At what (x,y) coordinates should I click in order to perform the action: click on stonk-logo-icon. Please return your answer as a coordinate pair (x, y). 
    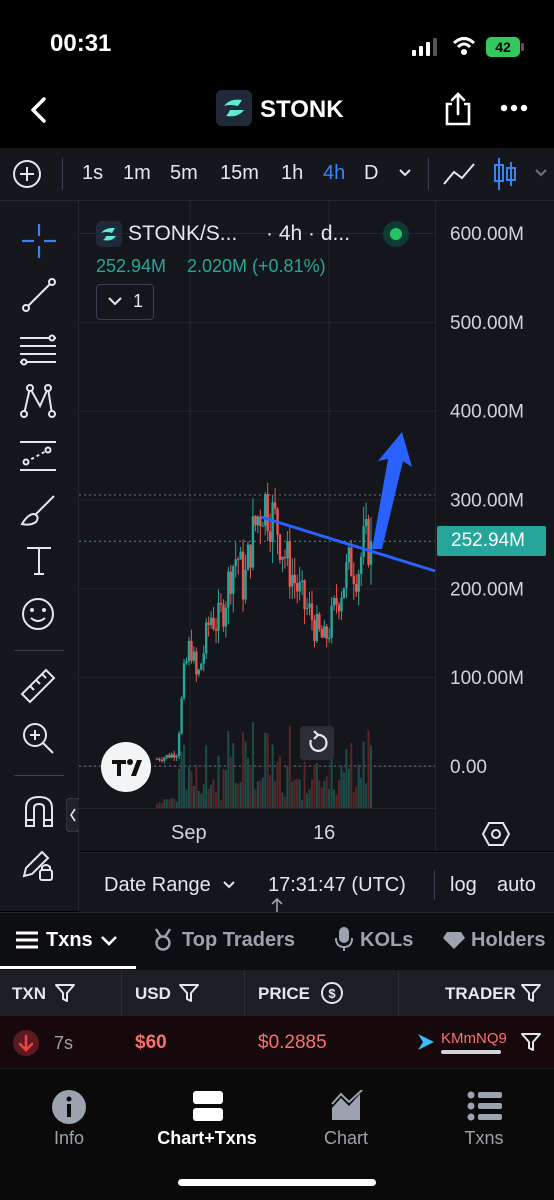
    Looking at the image, I should click on (234, 108).